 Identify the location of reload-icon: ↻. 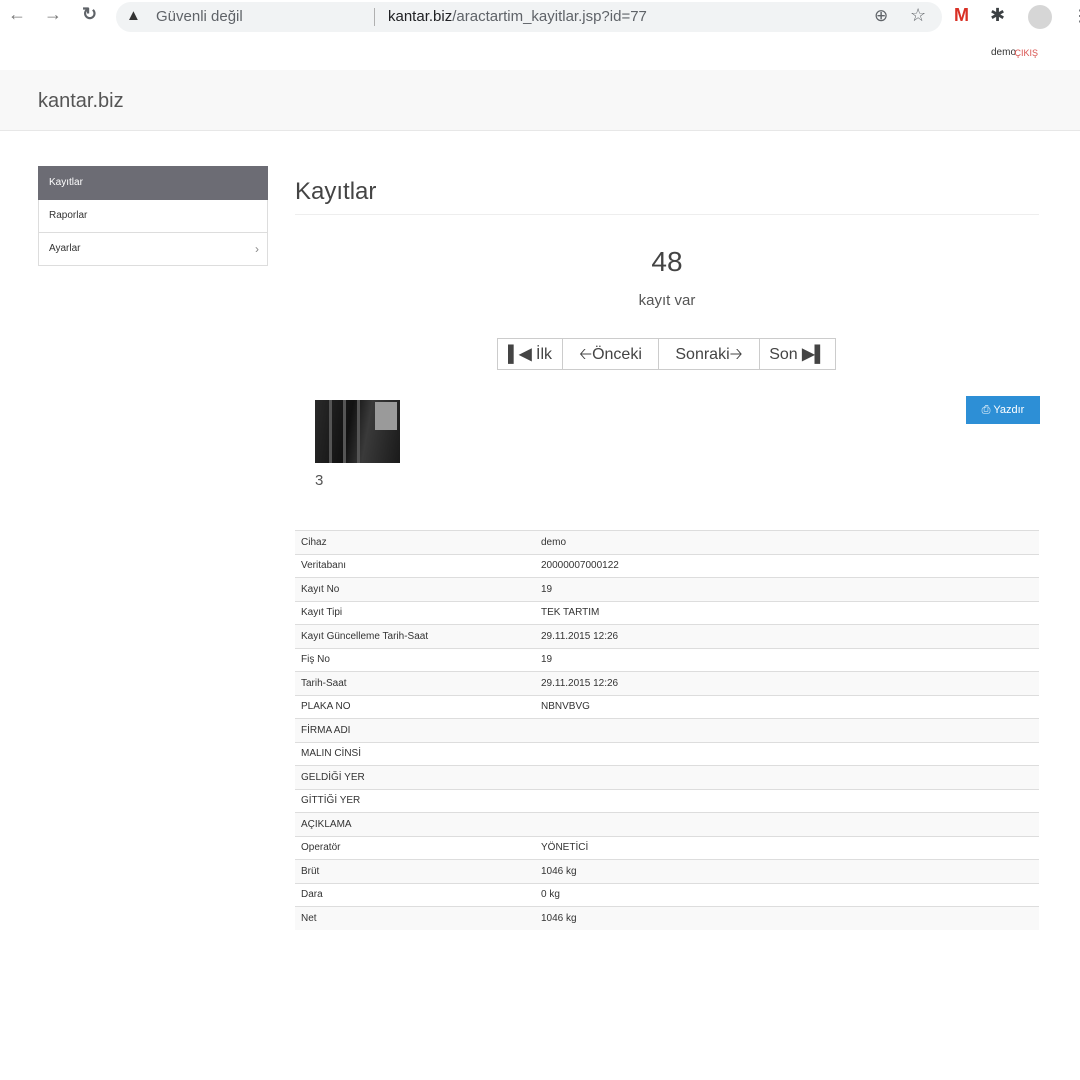
(89, 14).